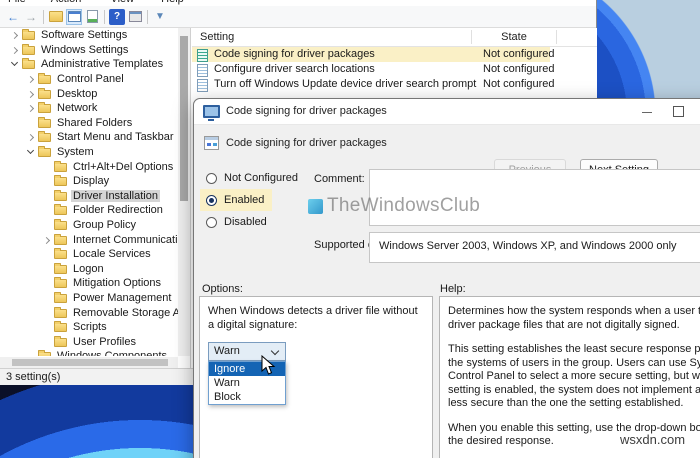 The width and height of the screenshot is (700, 458). I want to click on tree-item-label: System, so click(75, 152).